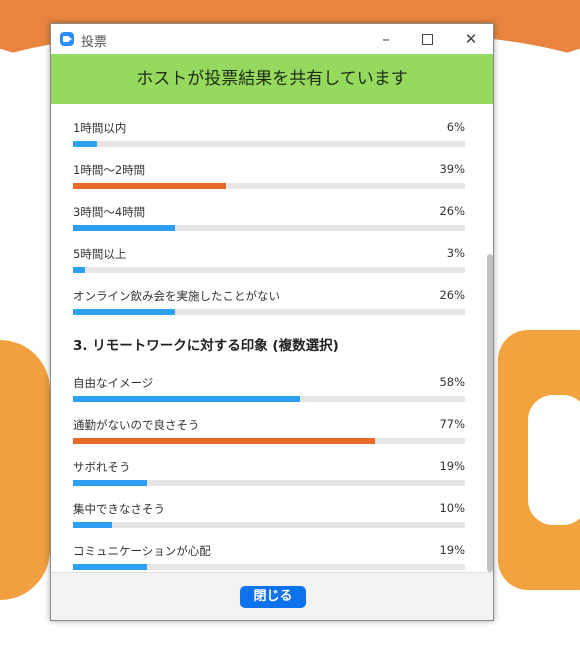 The image size is (580, 645). What do you see at coordinates (206, 344) in the screenshot?
I see `question-3-title: 3. リモートワークに対する印象 (複数選択)` at bounding box center [206, 344].